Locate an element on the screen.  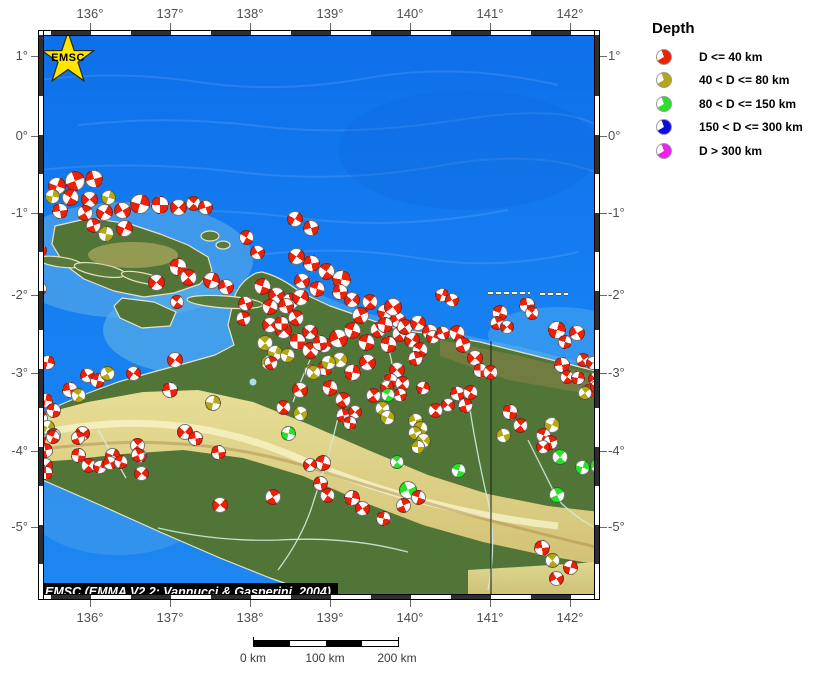
legend-item-label: 40 < D <= 80 km is located at coordinates (744, 80).